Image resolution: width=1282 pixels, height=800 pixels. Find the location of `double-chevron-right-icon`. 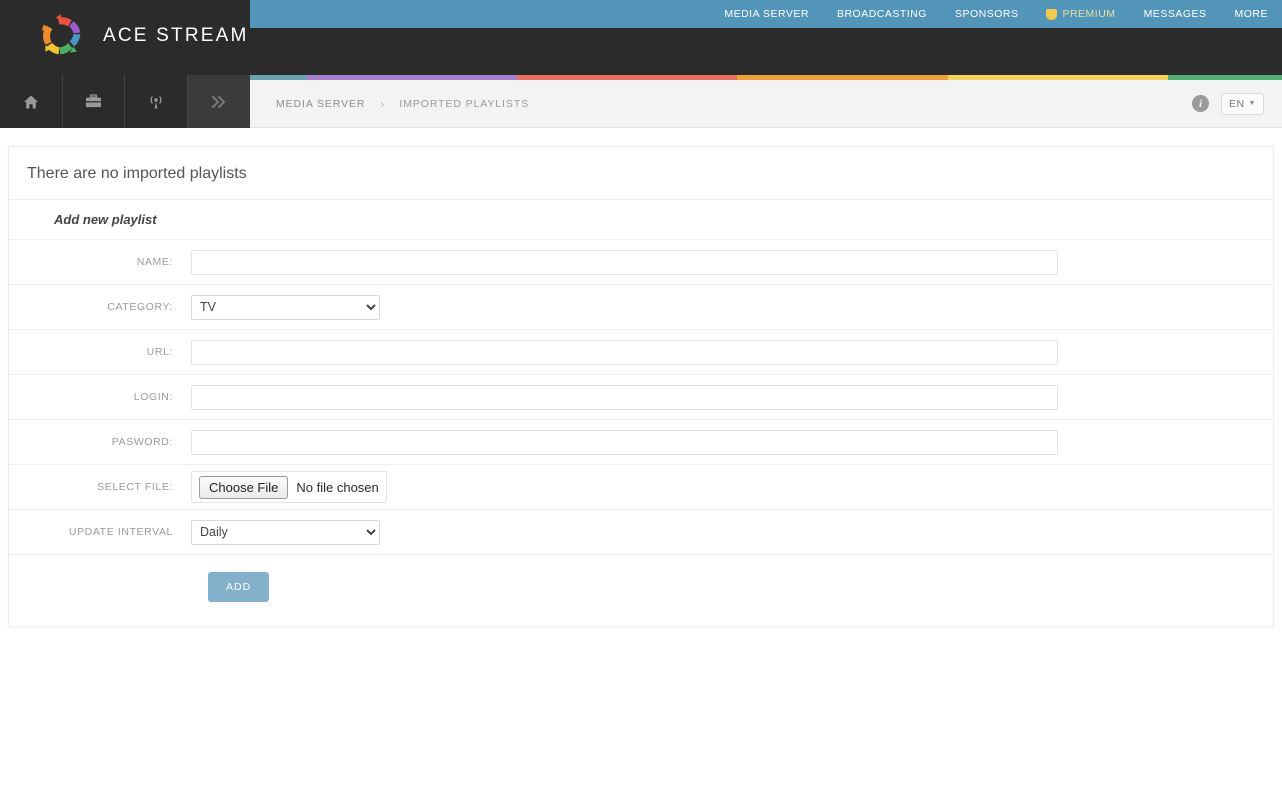

double-chevron-right-icon is located at coordinates (218, 101).